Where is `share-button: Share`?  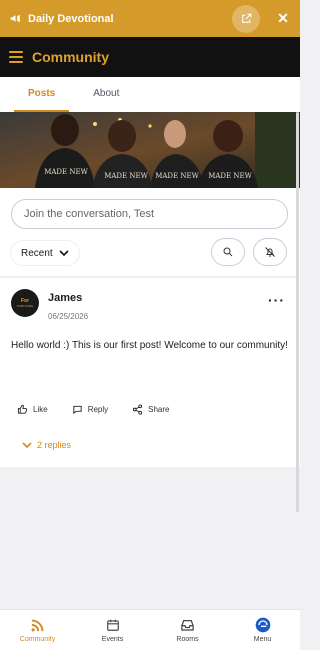 share-button: Share is located at coordinates (151, 409).